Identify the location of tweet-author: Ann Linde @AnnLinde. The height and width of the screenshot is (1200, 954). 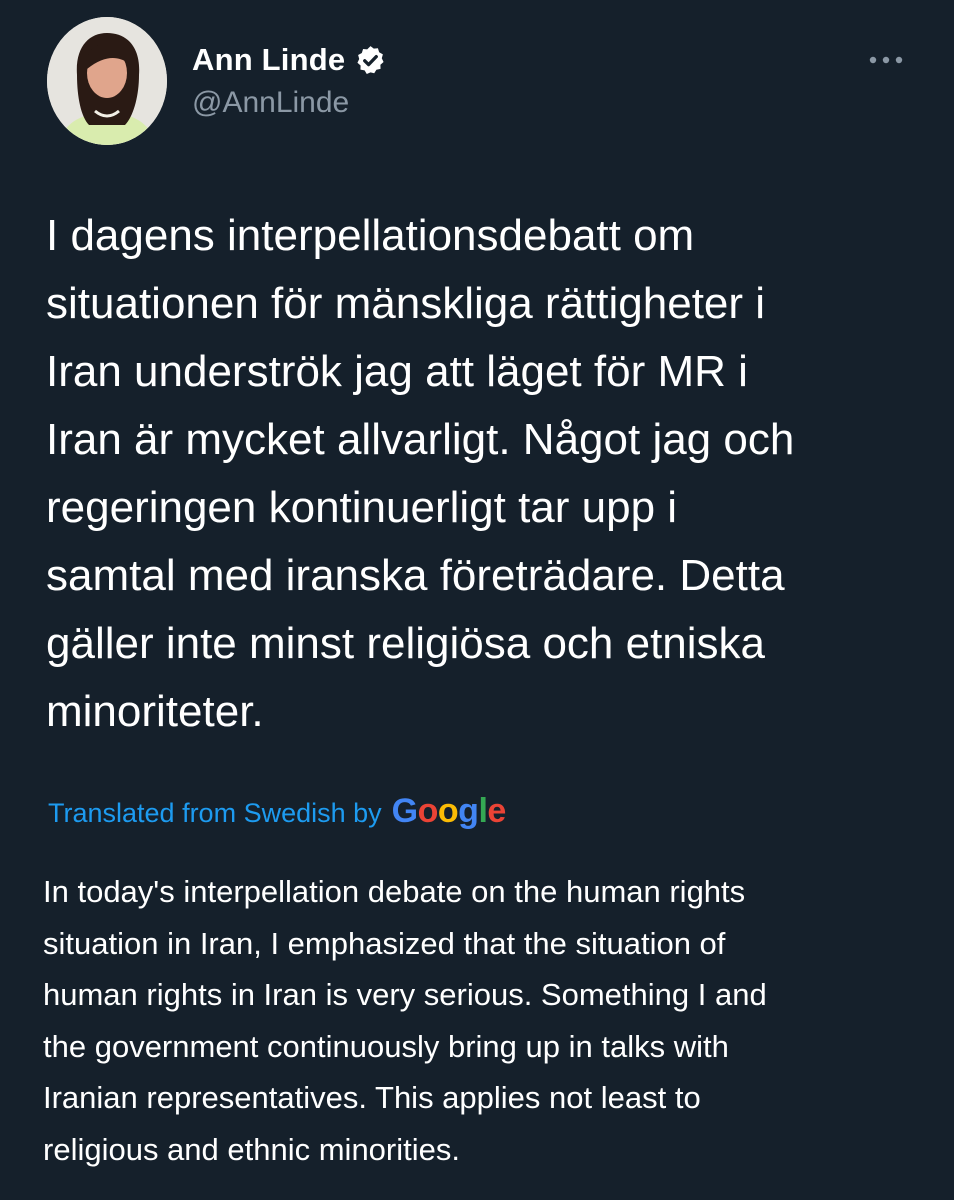
(289, 80).